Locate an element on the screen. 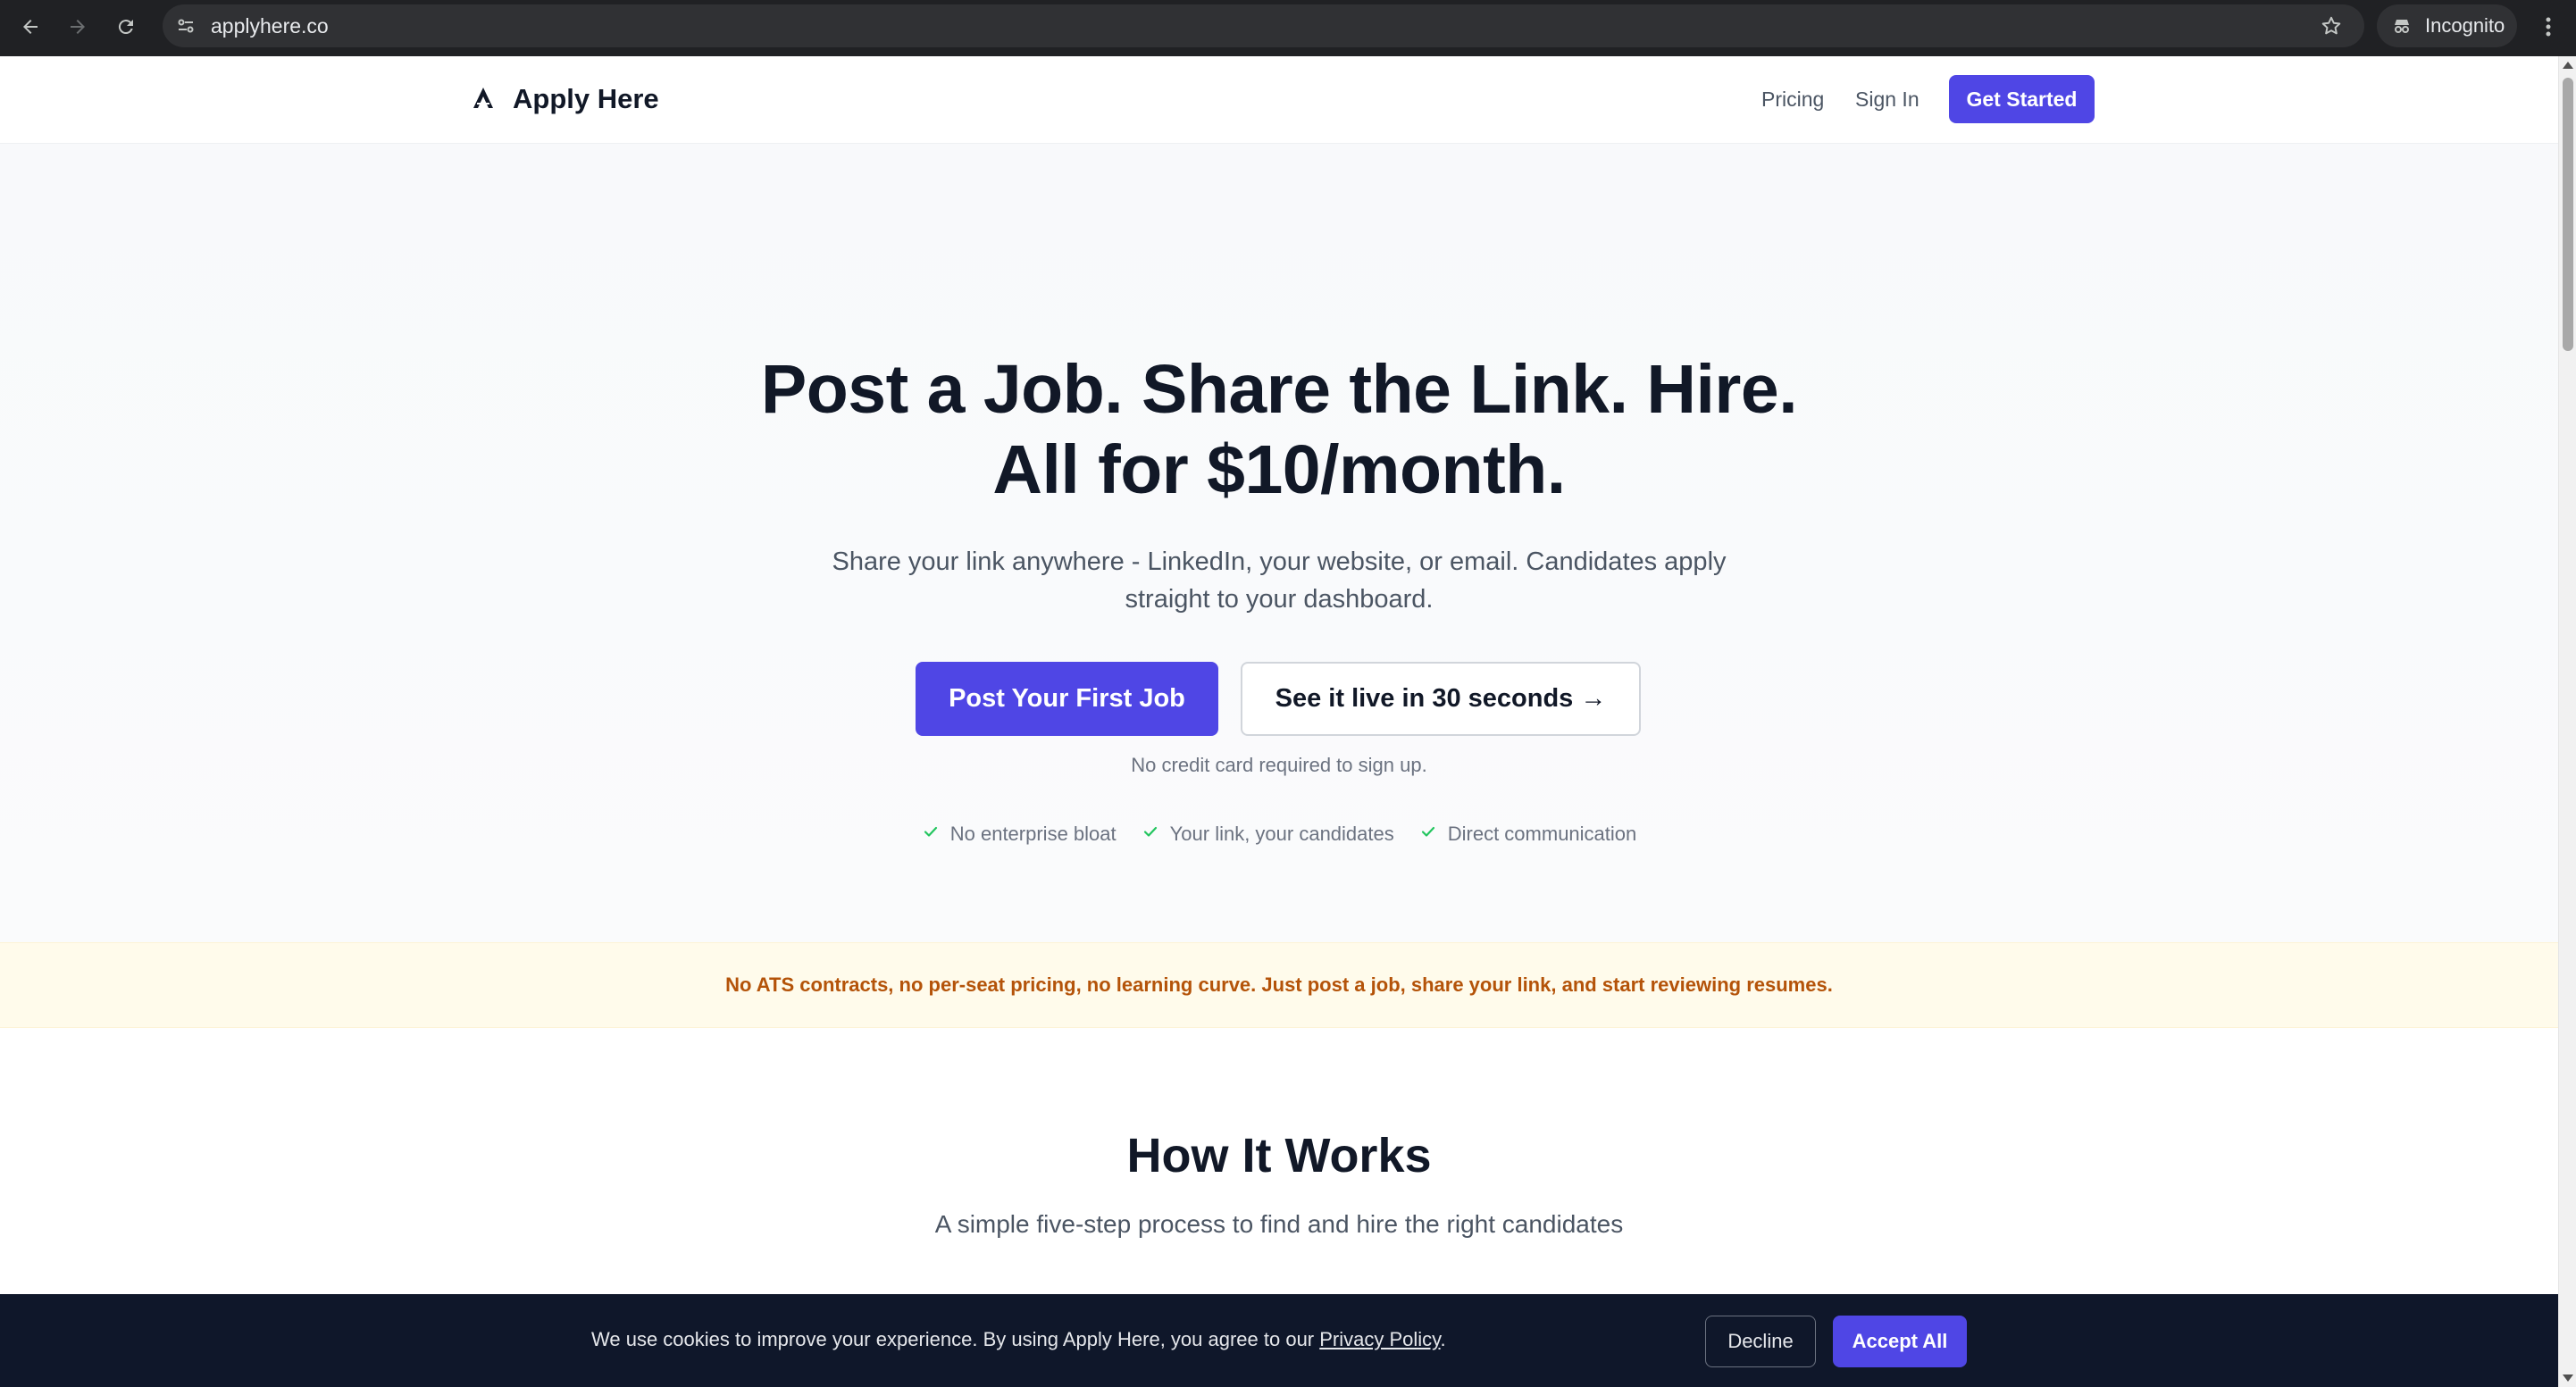 Image resolution: width=2576 pixels, height=1387 pixels. incognito-indicator: Incognito is located at coordinates (2447, 26).